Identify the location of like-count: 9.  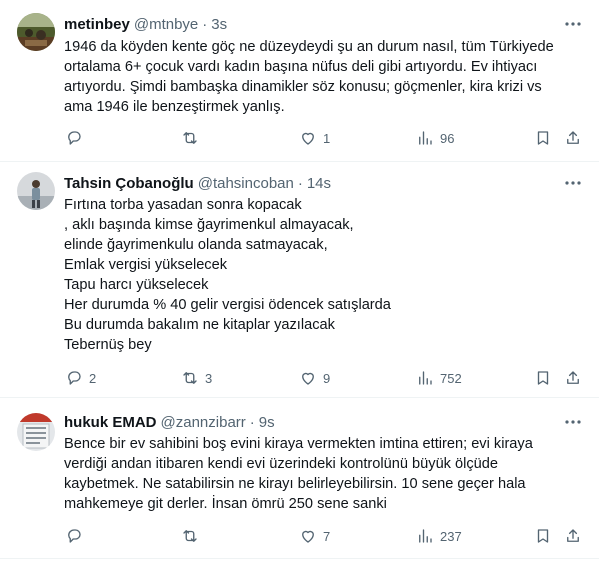
(327, 378).